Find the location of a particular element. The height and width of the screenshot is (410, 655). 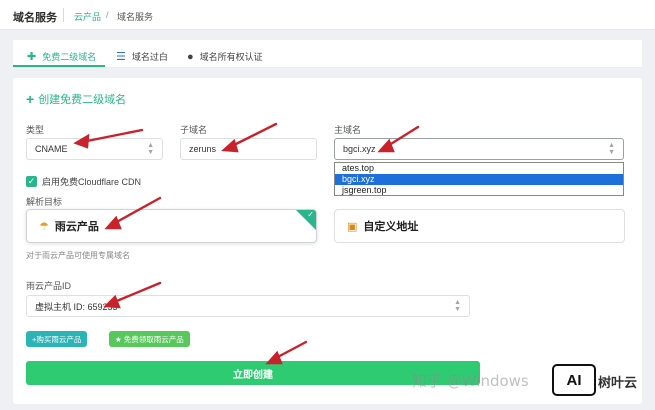

main-domain-label: 主域名 is located at coordinates (348, 130).